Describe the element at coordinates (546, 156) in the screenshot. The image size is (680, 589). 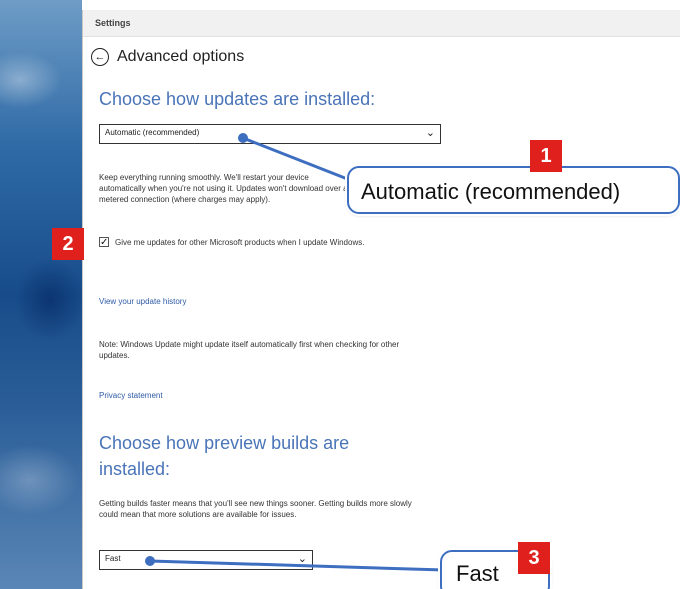
I see `badge-1: 1` at that location.